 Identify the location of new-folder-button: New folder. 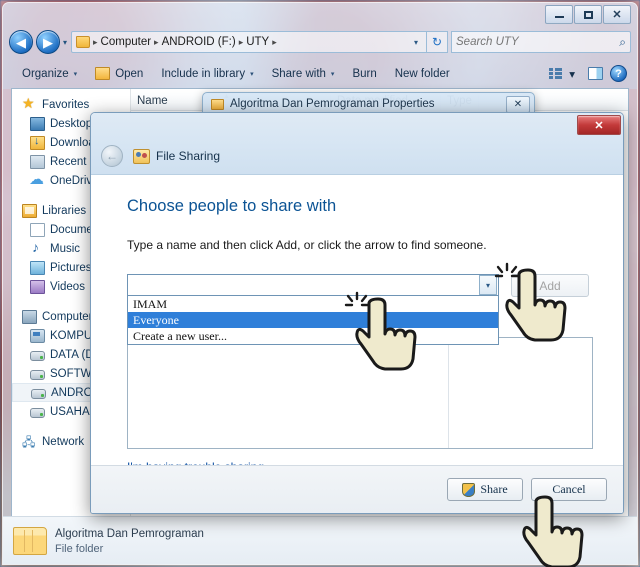
(422, 74).